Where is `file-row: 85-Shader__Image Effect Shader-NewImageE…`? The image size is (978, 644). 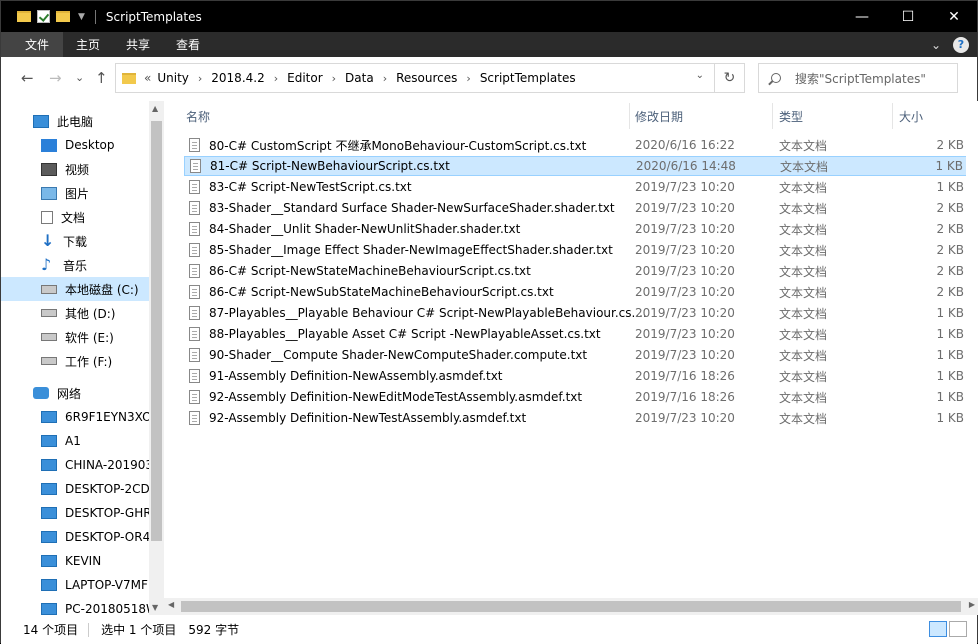
file-row: 85-Shader__Image Effect Shader-NewImageE… is located at coordinates (575, 250).